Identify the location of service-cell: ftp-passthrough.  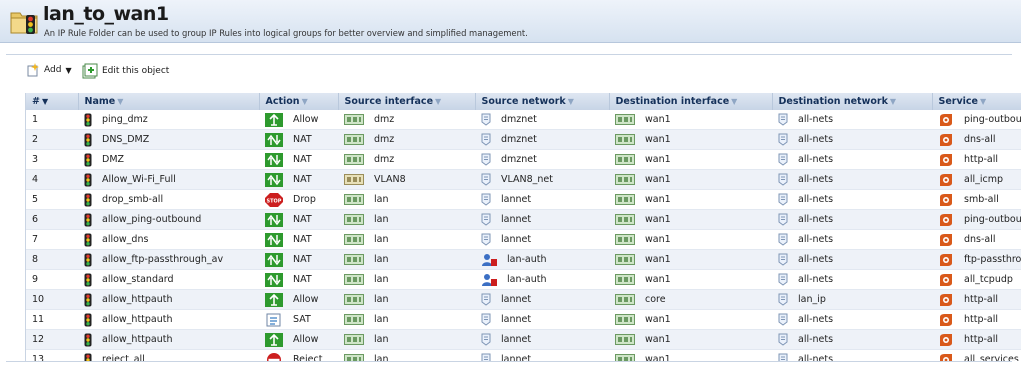
(976, 259).